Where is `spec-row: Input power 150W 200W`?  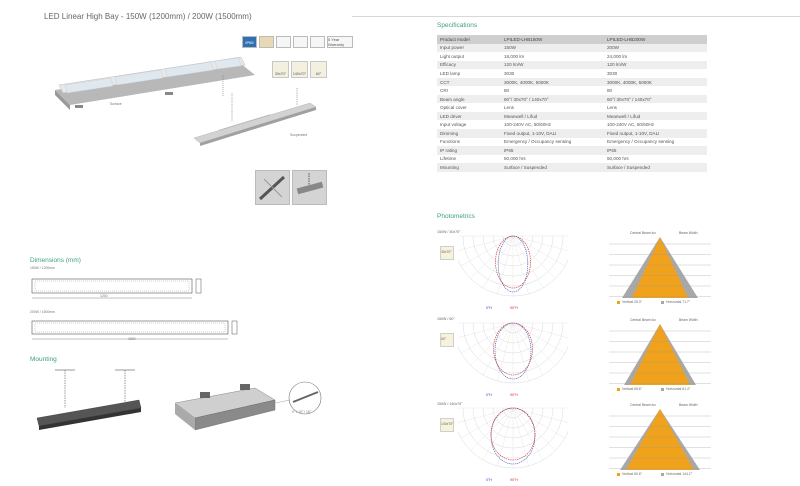
spec-row: Input power 150W 200W is located at coordinates (572, 48).